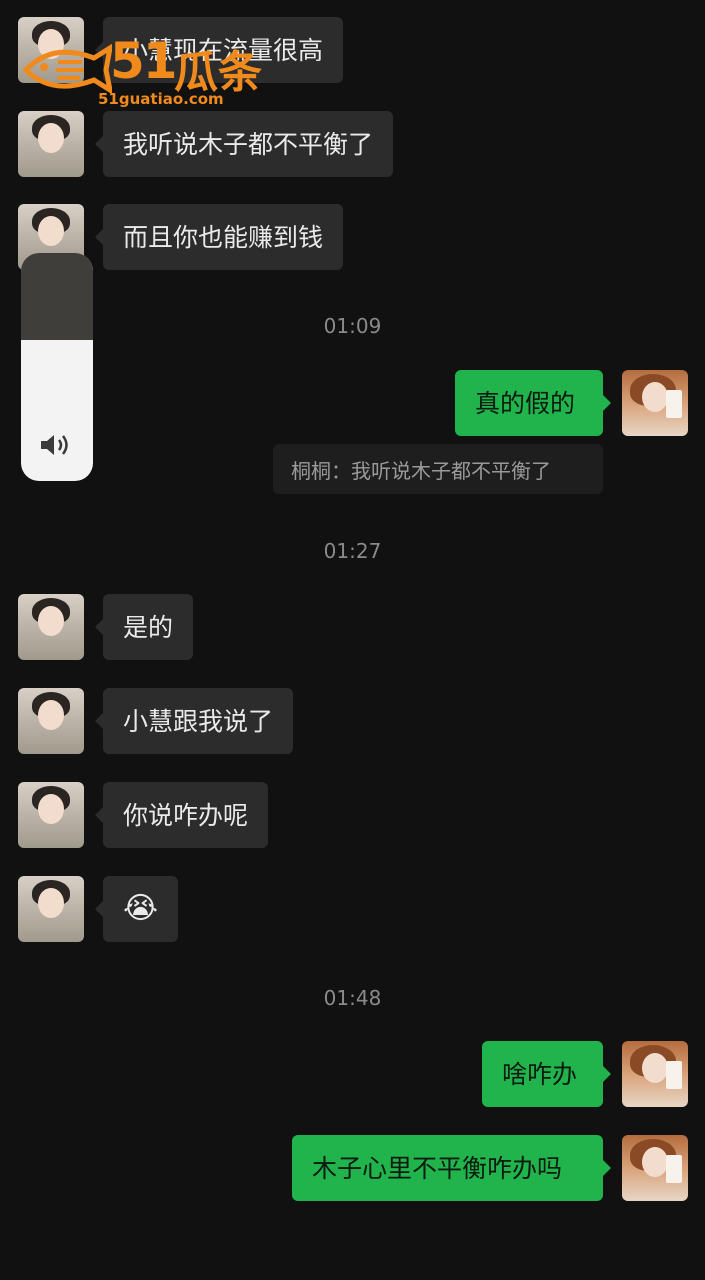  What do you see at coordinates (198, 721) in the screenshot?
I see `message-text: 小慧跟我说了` at bounding box center [198, 721].